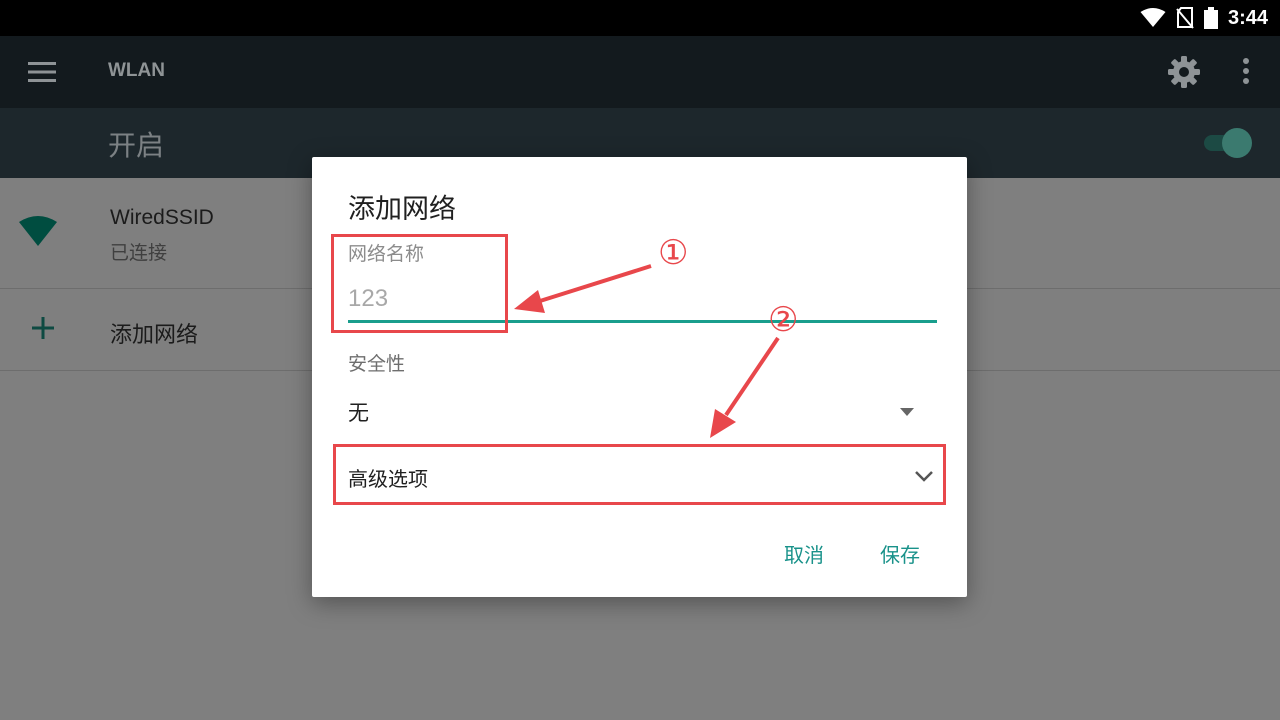  What do you see at coordinates (38, 231) in the screenshot?
I see `wifi-signal-icon` at bounding box center [38, 231].